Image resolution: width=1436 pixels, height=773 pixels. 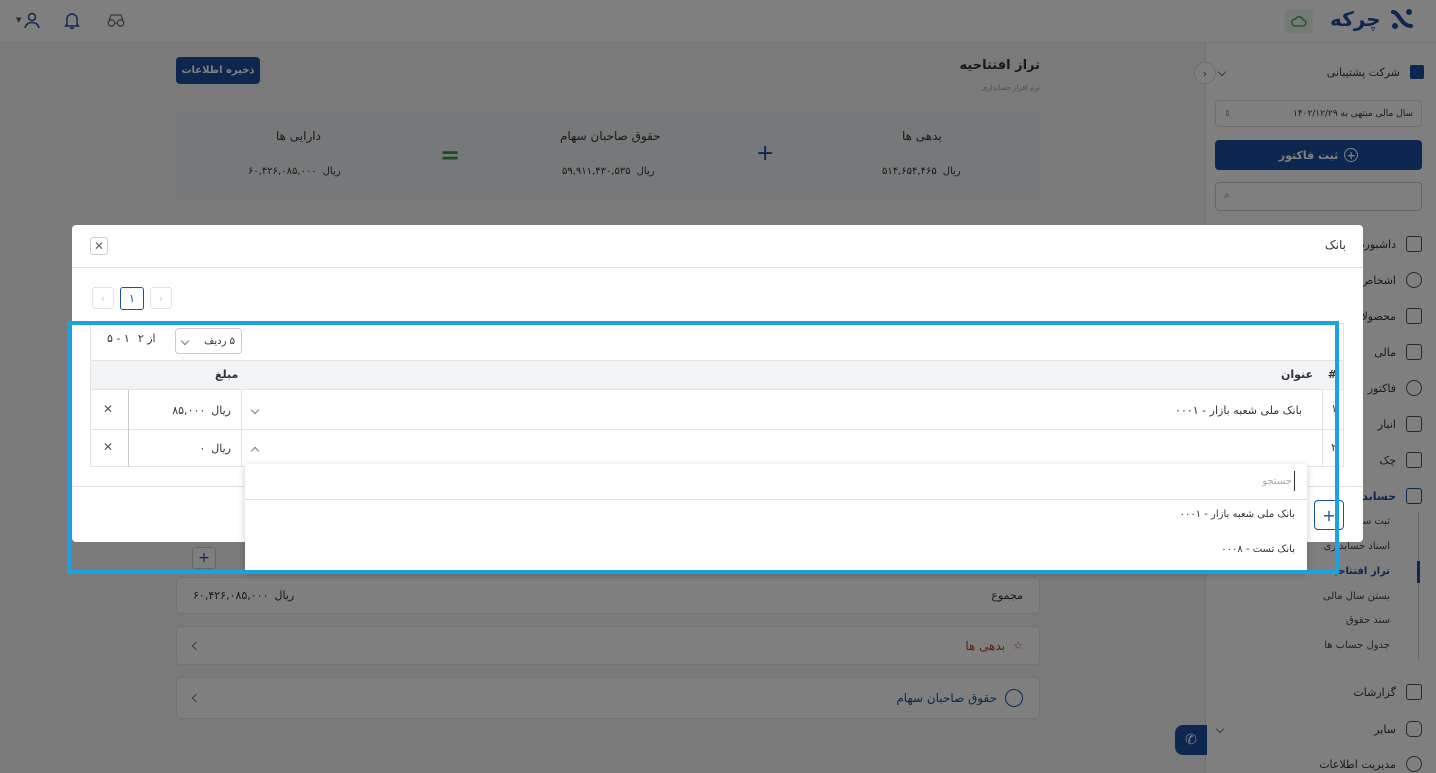 I want to click on table-header: # عنوان مبلغ, so click(x=717, y=375).